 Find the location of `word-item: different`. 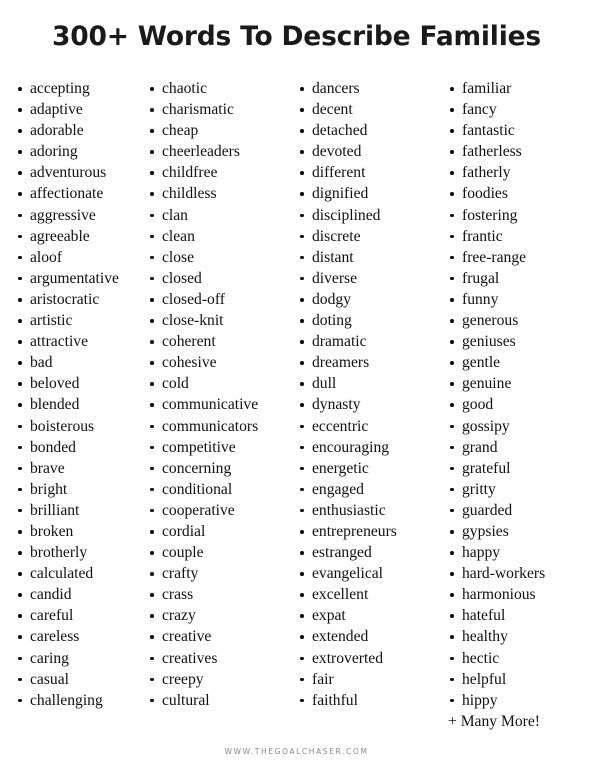

word-item: different is located at coordinates (371, 172).